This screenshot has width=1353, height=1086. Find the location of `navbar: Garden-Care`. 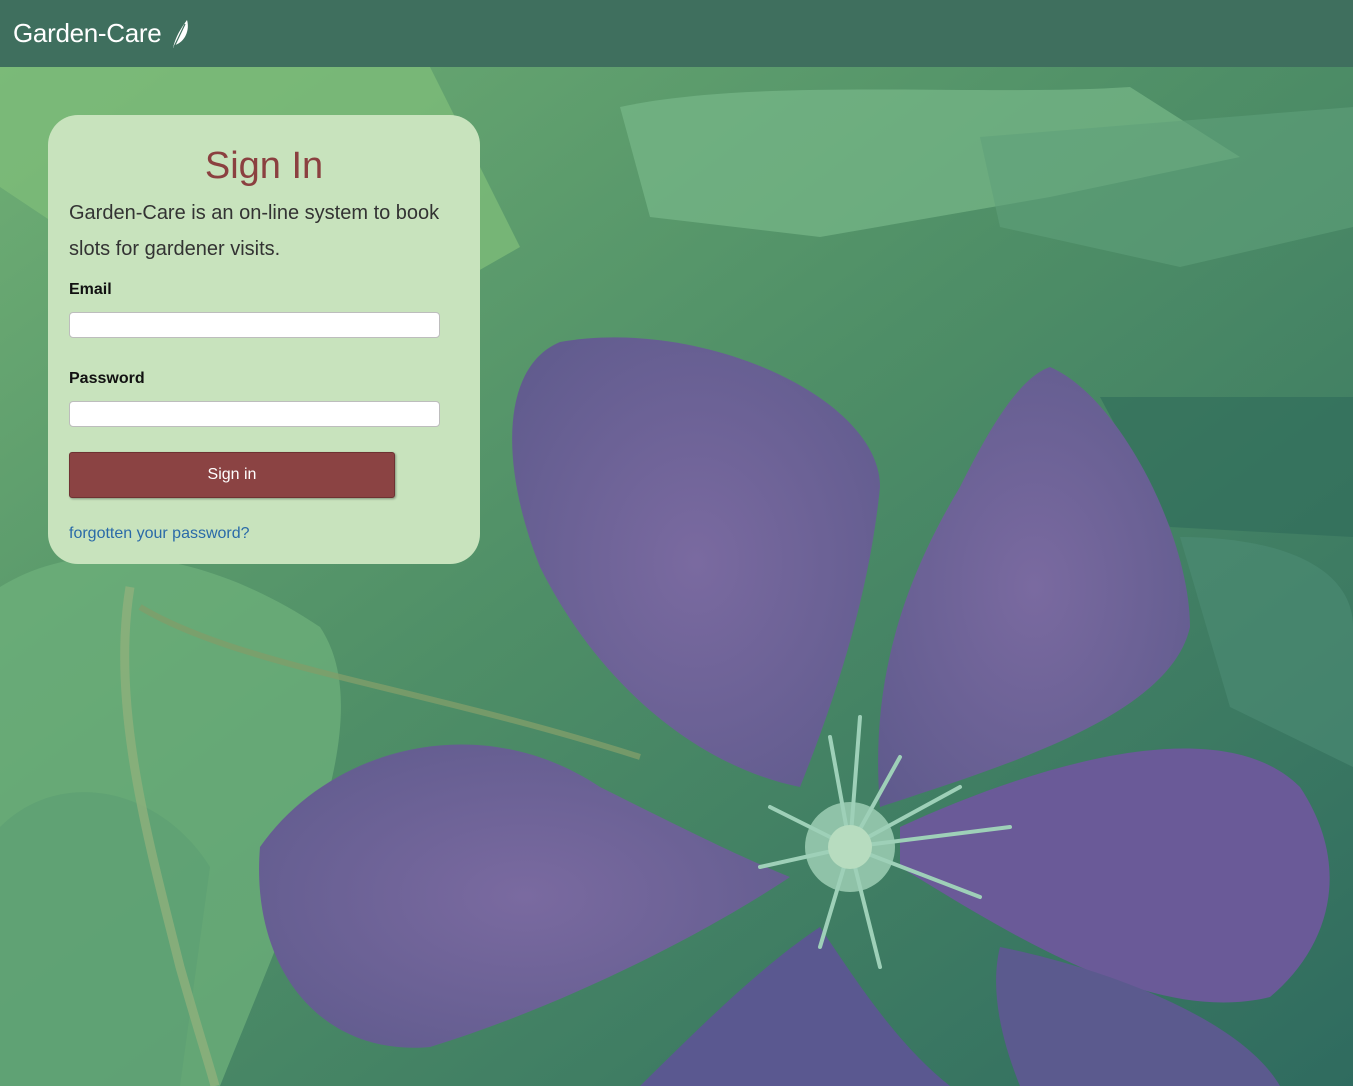

navbar: Garden-Care is located at coordinates (676, 33).